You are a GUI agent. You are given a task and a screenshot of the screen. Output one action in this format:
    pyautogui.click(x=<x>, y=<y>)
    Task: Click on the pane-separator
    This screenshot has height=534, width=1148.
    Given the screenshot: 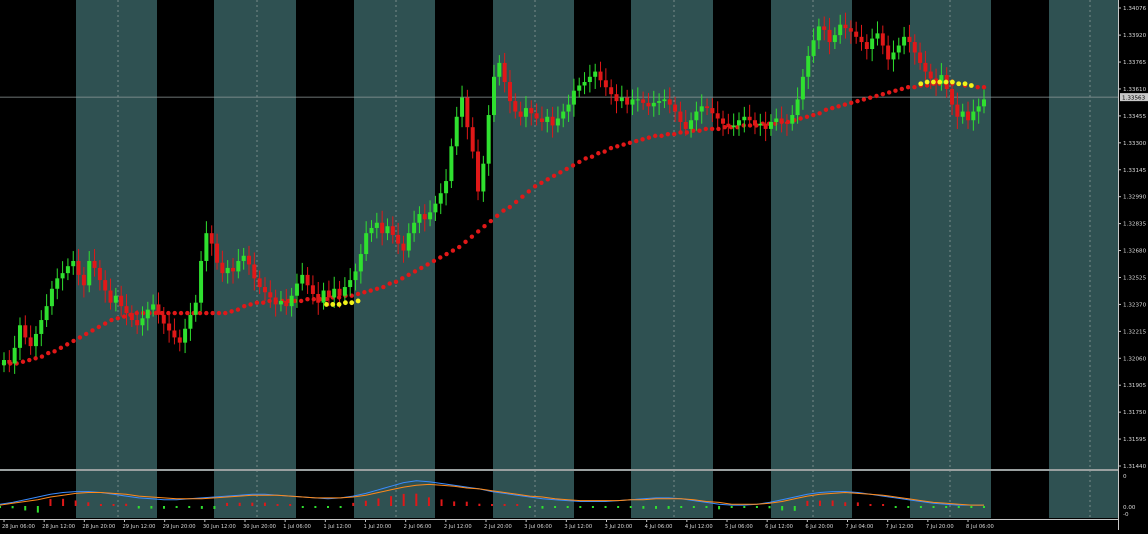 What is the action you would take?
    pyautogui.click(x=559, y=470)
    